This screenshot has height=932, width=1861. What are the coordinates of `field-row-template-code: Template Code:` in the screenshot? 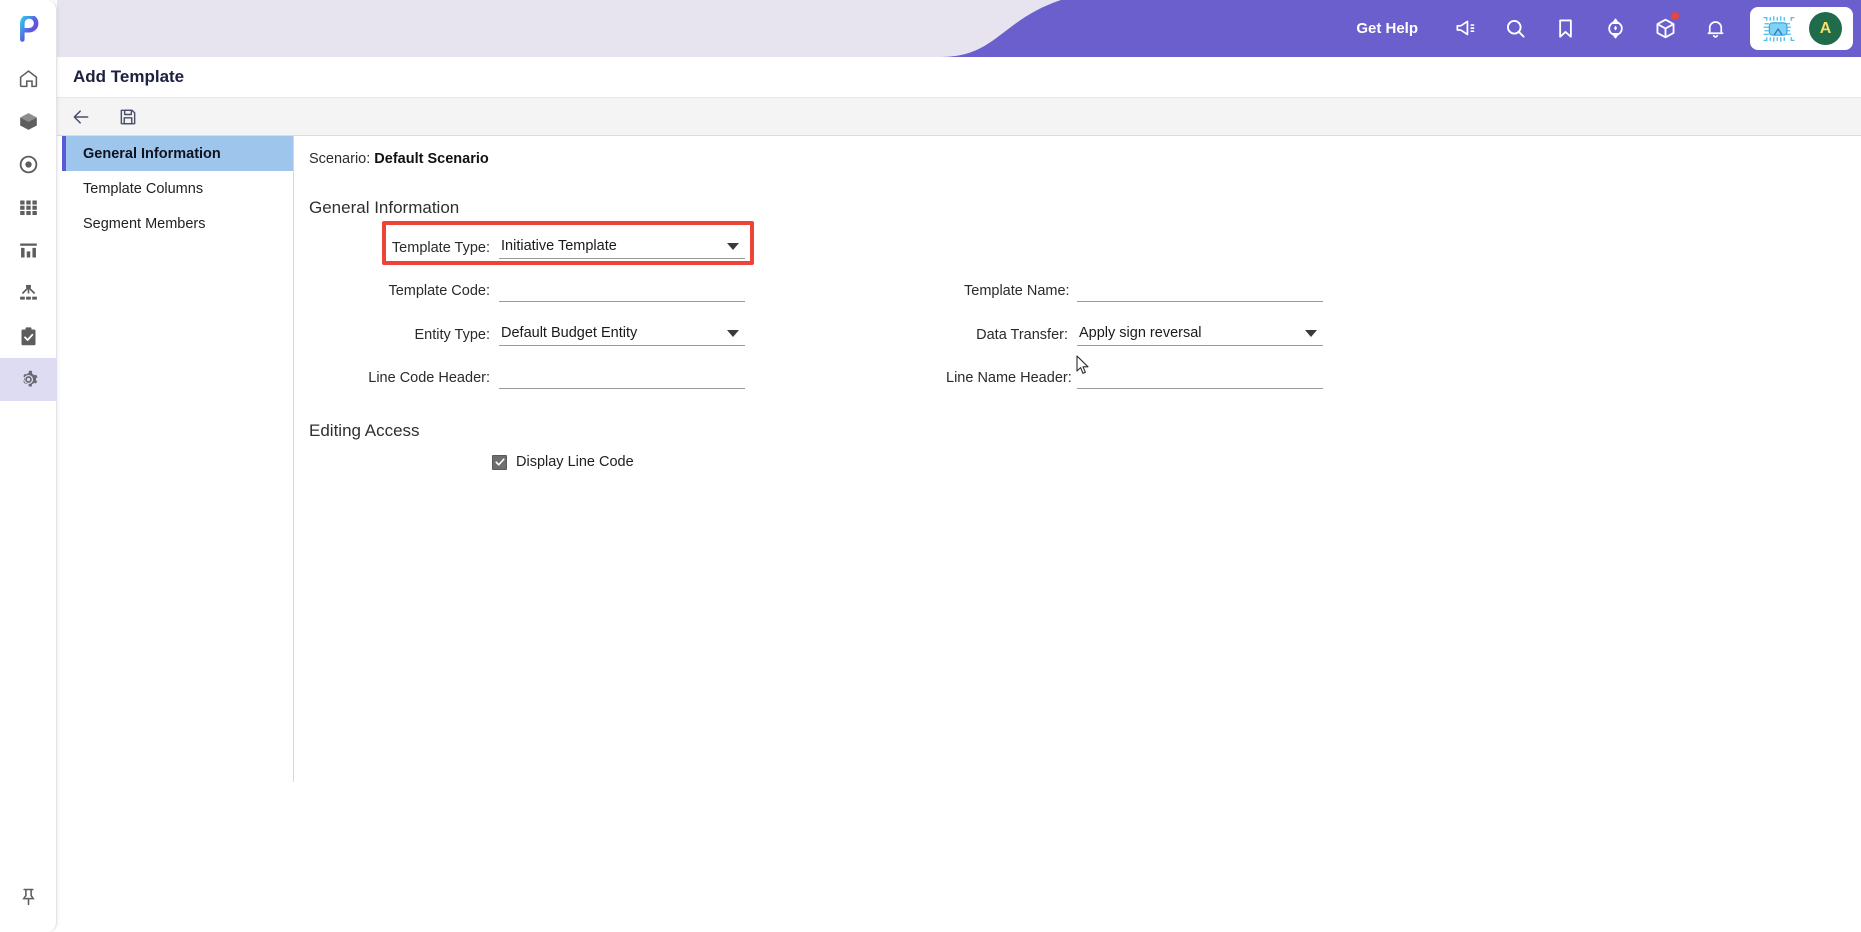 It's located at (560, 289).